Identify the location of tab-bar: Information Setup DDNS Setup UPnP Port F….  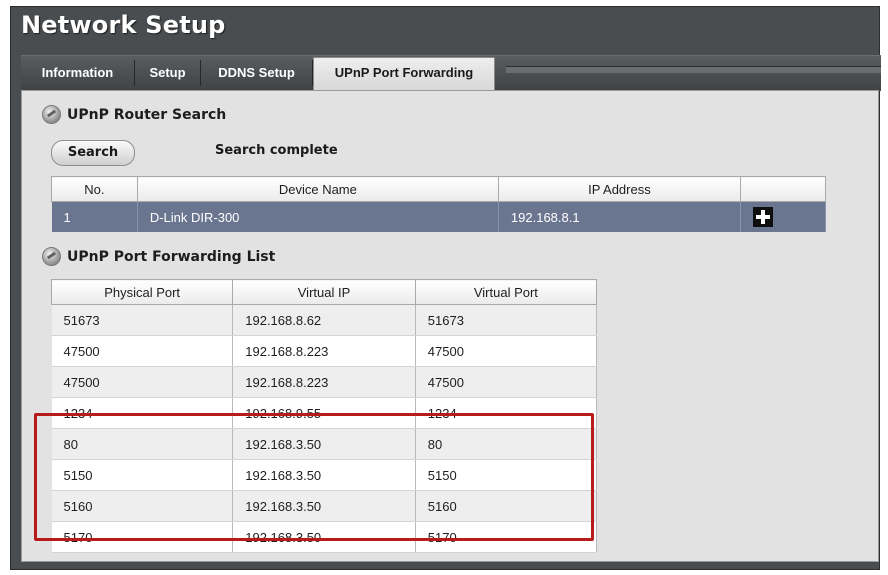
(451, 73).